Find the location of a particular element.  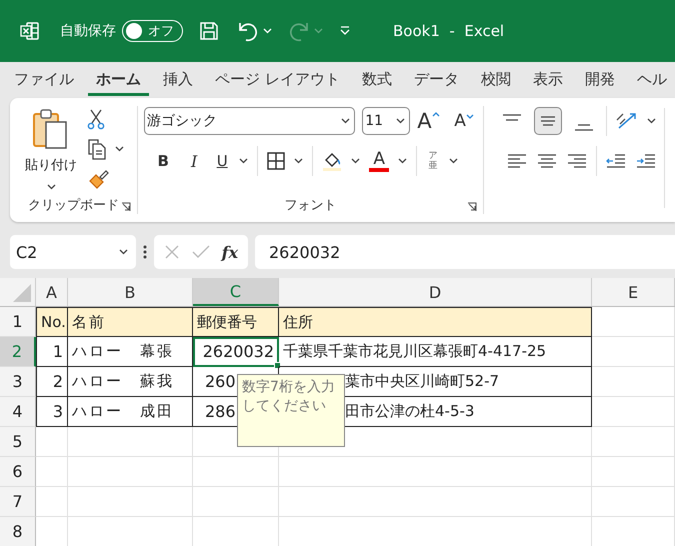

table-cell: 千葉県千葉市花見川区幕張町4-417-25 is located at coordinates (435, 352).